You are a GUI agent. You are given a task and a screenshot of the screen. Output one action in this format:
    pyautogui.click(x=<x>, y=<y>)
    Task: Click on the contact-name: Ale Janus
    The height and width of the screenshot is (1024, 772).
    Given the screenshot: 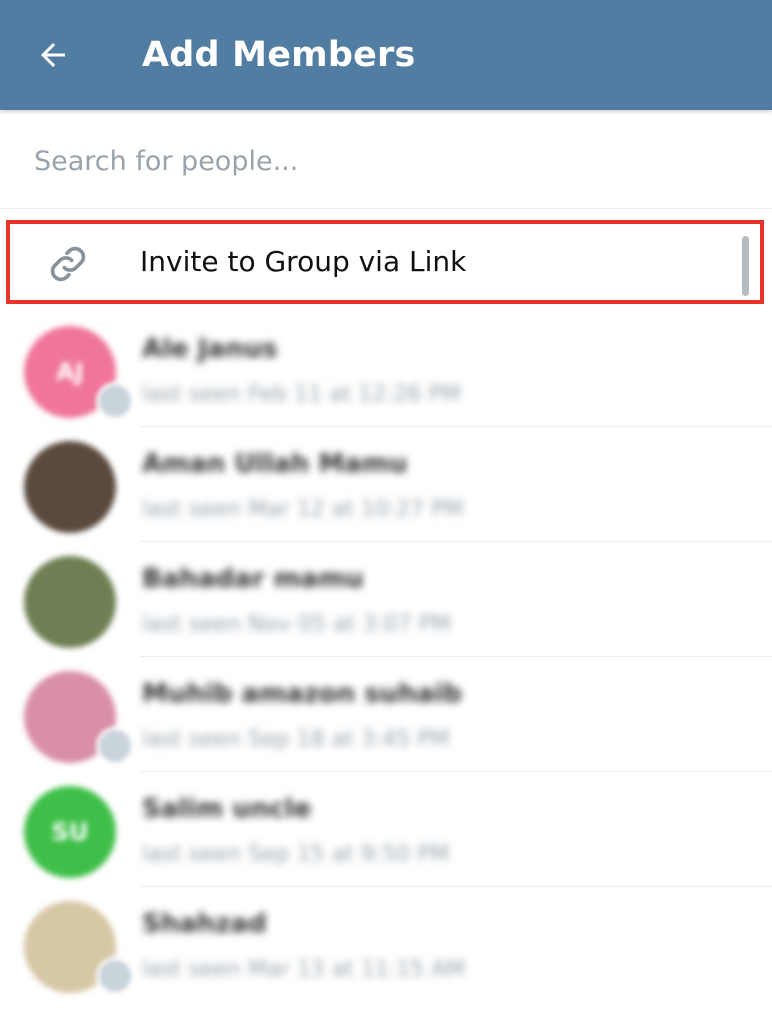 What is the action you would take?
    pyautogui.click(x=210, y=349)
    